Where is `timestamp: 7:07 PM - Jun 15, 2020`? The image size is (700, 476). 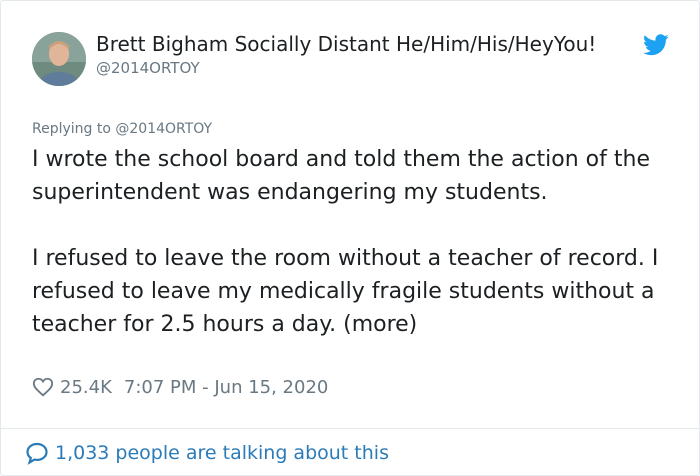
timestamp: 7:07 PM - Jun 15, 2020 is located at coordinates (226, 387).